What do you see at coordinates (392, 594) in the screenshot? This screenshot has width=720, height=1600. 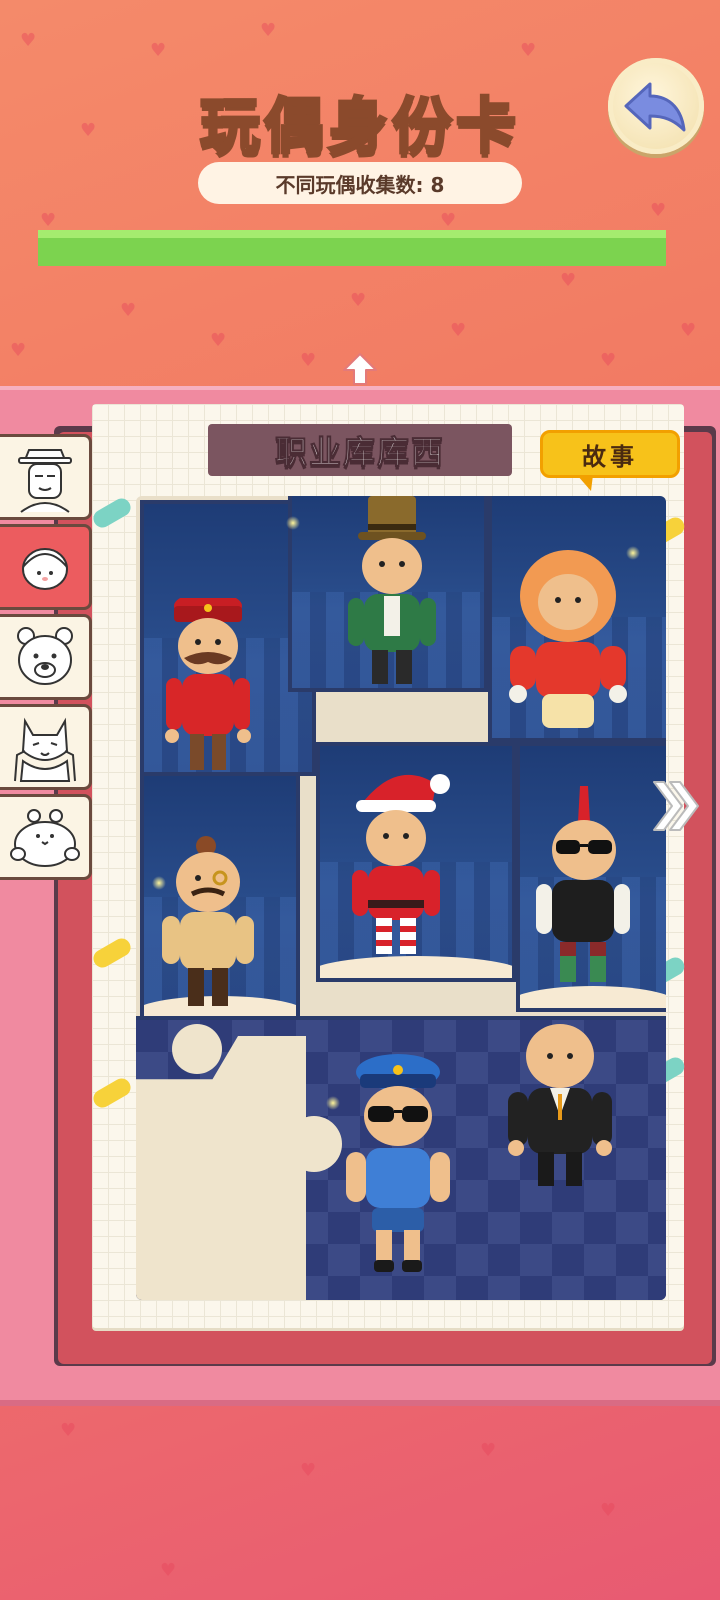 I see `doll-top-hat-gentleman` at bounding box center [392, 594].